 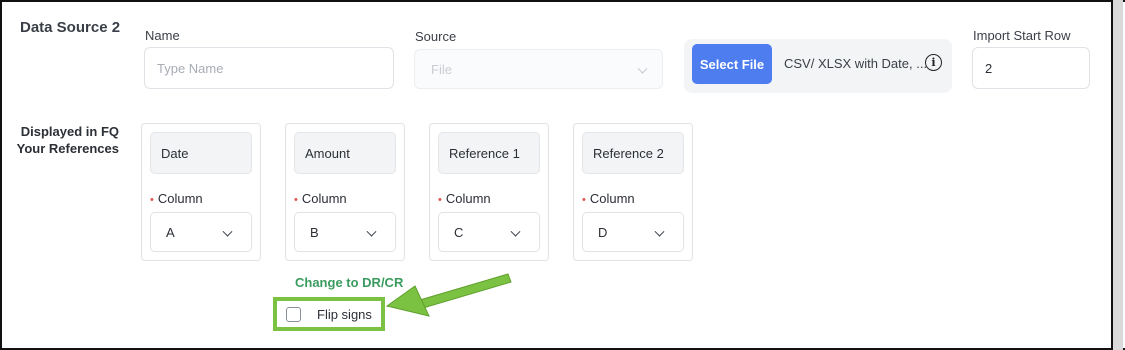 What do you see at coordinates (201, 153) in the screenshot?
I see `reference-name-field: Date` at bounding box center [201, 153].